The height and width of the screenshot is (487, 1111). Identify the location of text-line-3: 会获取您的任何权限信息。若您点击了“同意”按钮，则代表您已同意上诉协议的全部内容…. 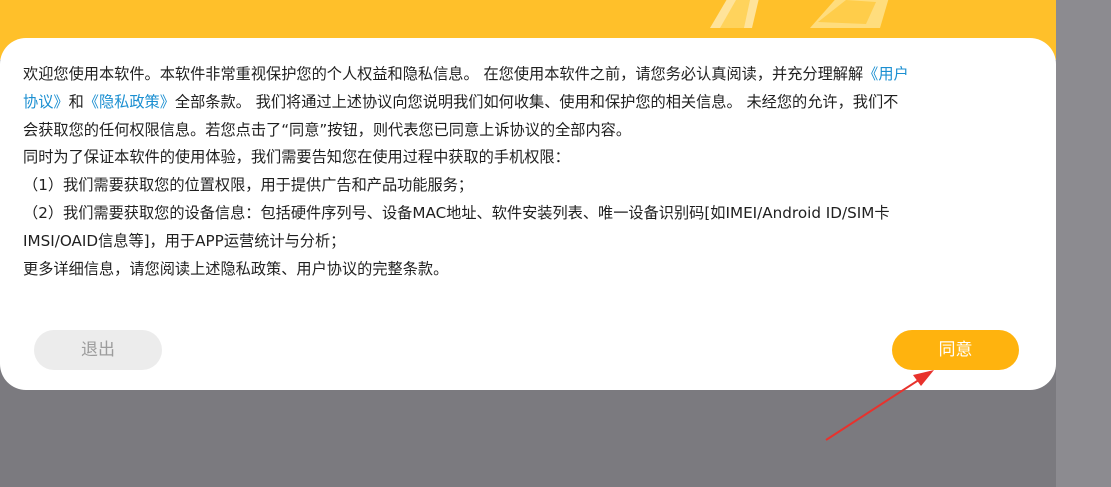
(327, 129).